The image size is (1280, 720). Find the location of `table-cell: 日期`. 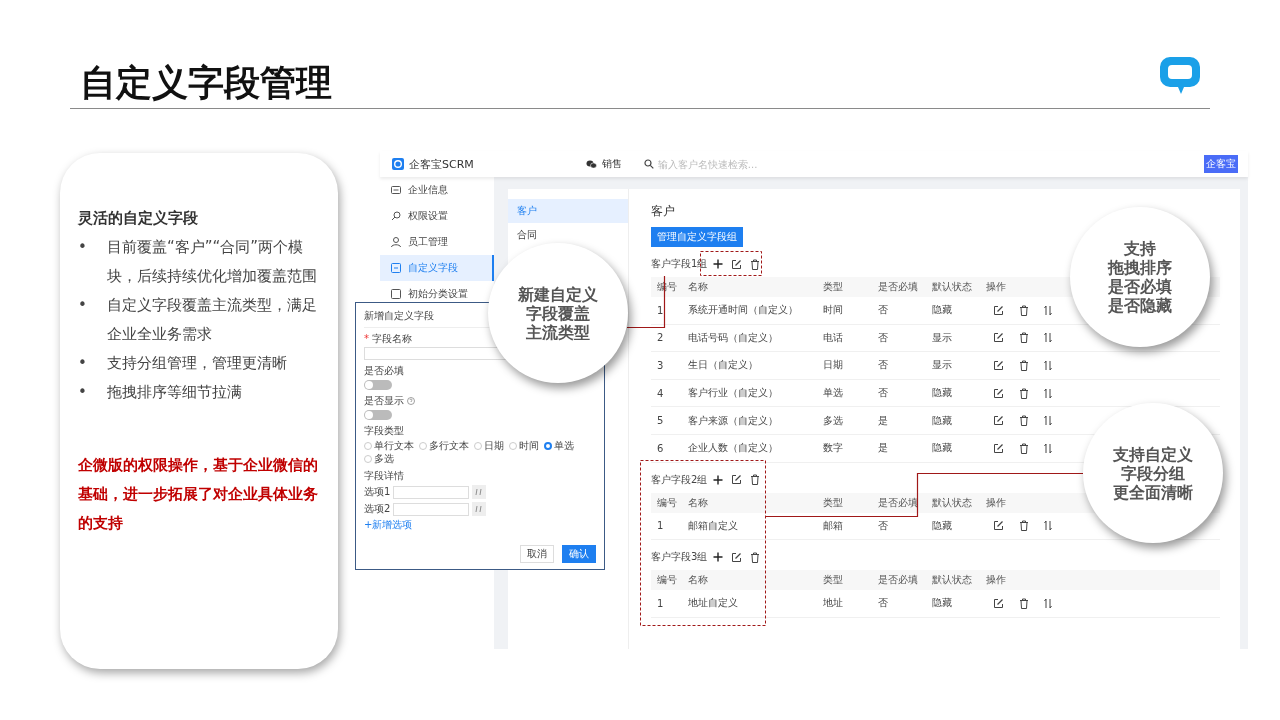

table-cell: 日期 is located at coordinates (833, 365).